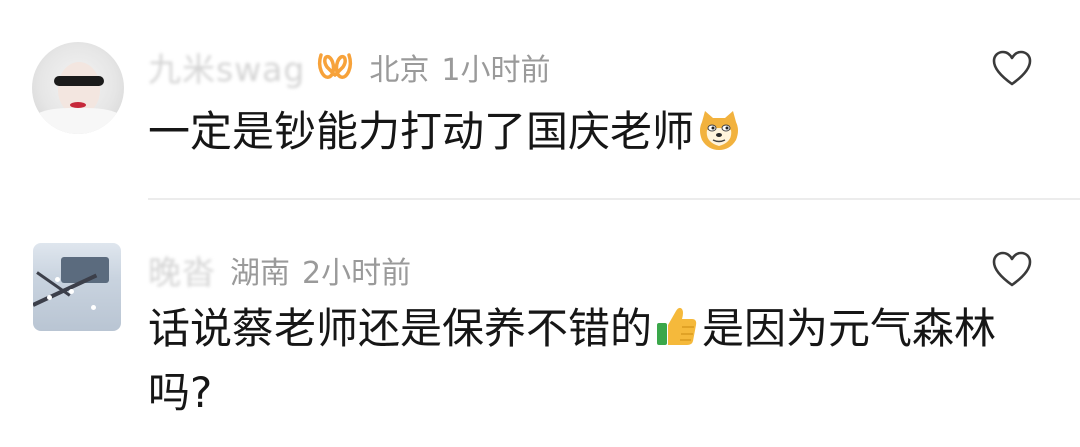  I want to click on thumbs-up-emoji-icon, so click(677, 326).